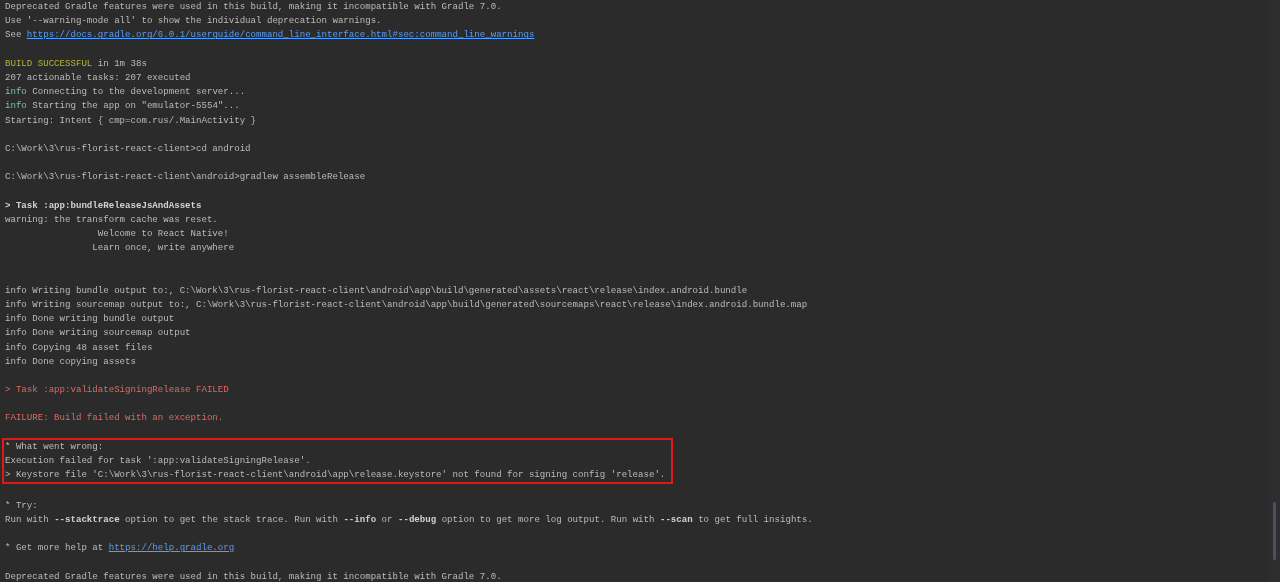 Image resolution: width=1280 pixels, height=582 pixels. Describe the element at coordinates (114, 418) in the screenshot. I see `error-line: FAILURE: Build failed with an exception.` at that location.